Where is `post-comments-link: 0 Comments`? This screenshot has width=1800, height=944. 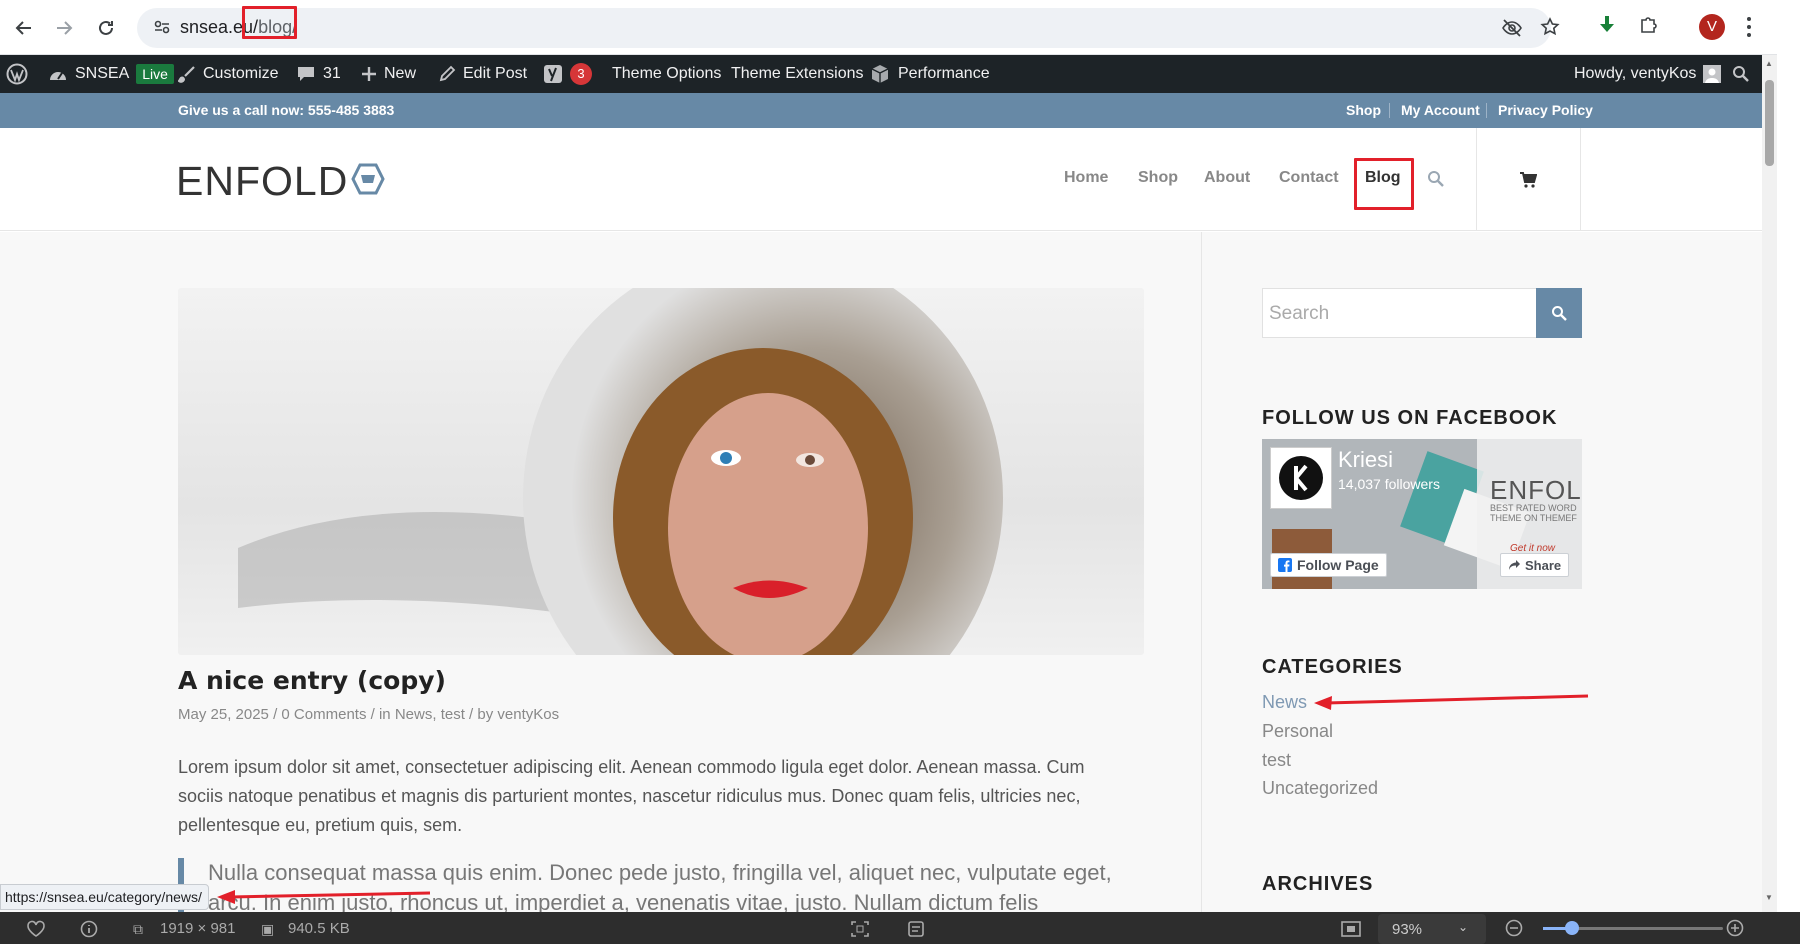
post-comments-link: 0 Comments is located at coordinates (323, 714).